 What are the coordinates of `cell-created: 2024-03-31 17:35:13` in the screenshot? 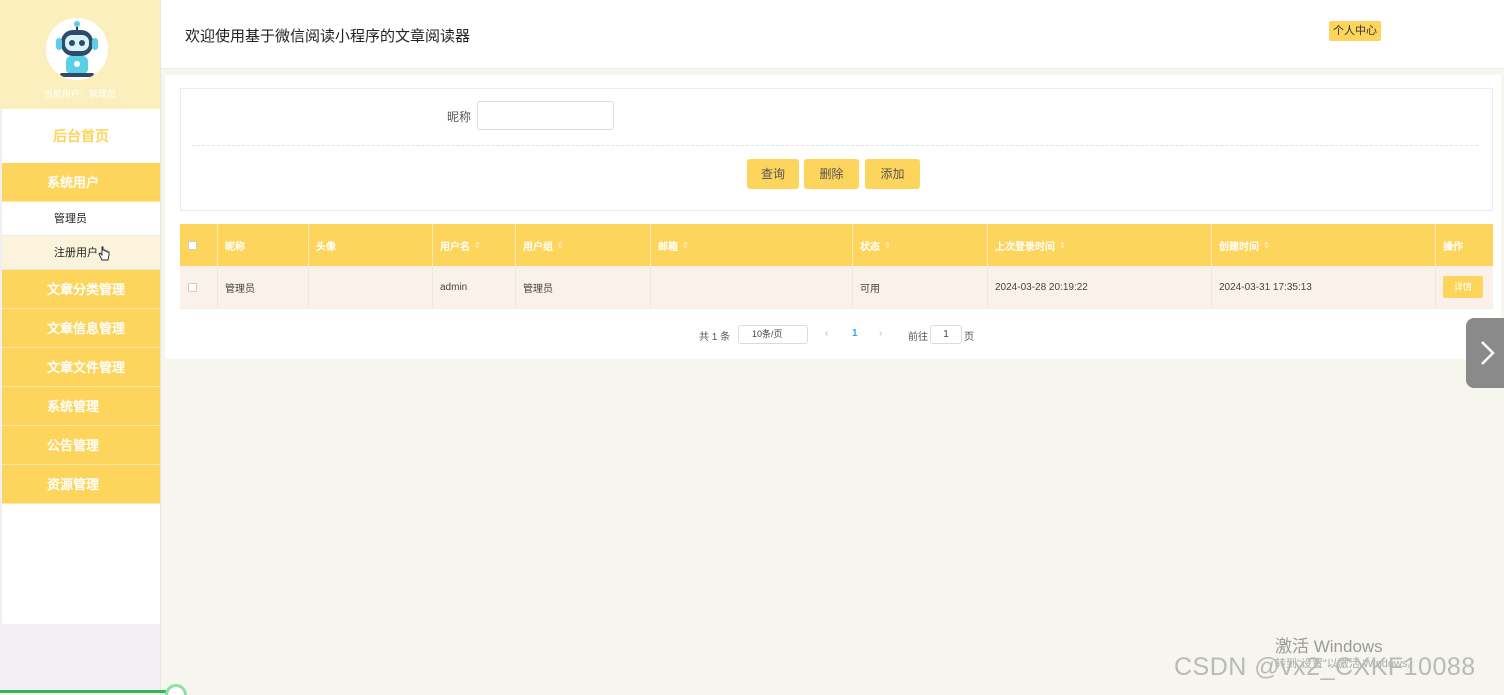 It's located at (1324, 287).